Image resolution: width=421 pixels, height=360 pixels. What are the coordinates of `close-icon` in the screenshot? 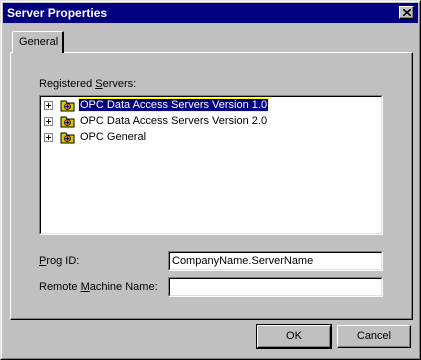 It's located at (407, 12).